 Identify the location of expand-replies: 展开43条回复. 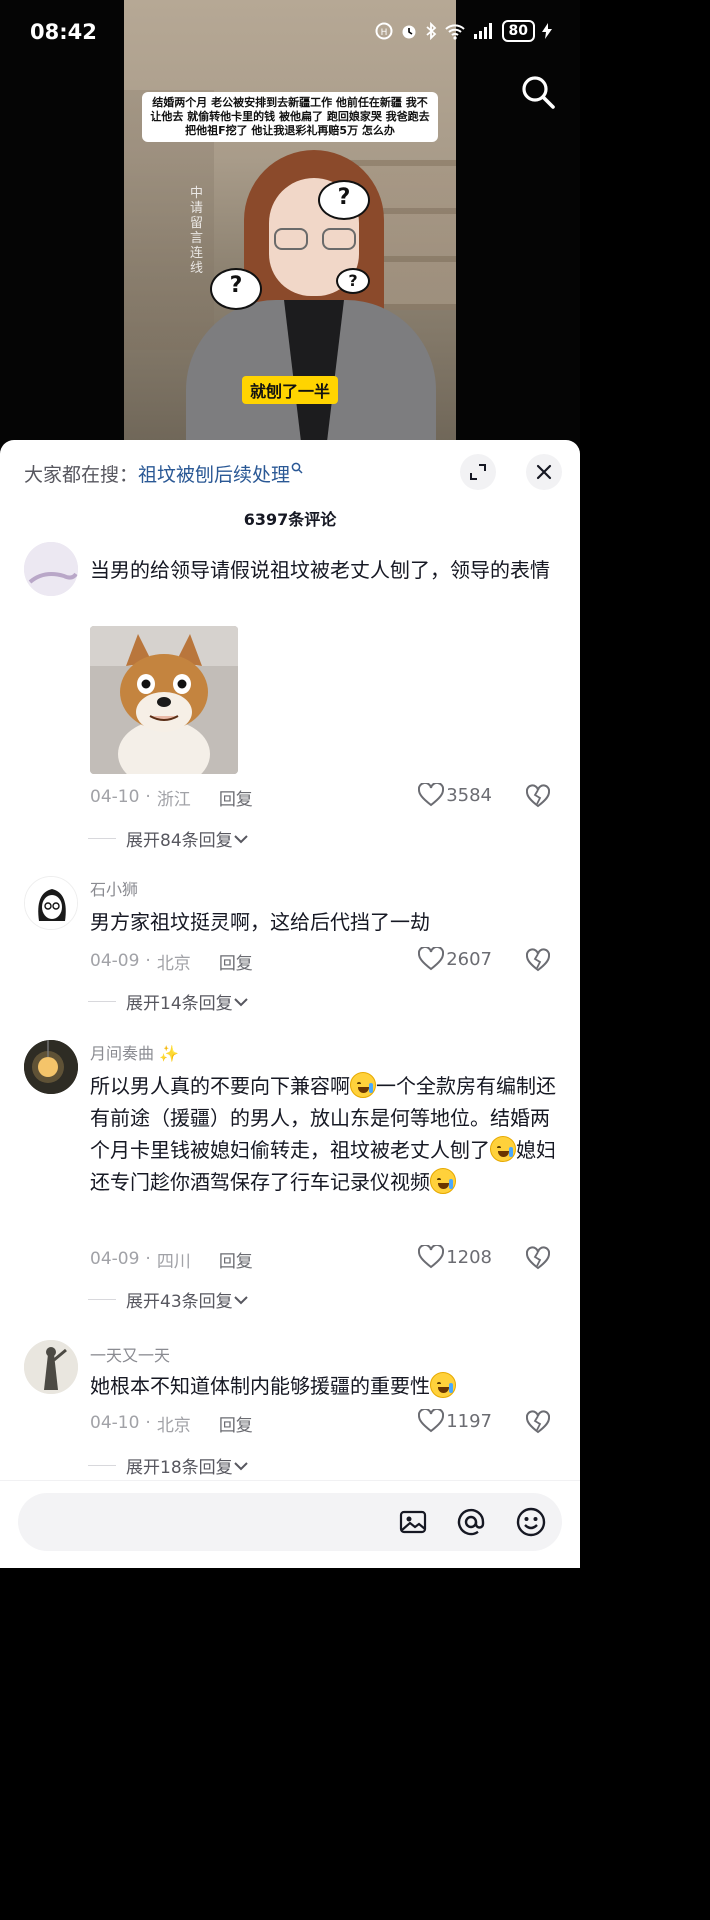
(168, 1299).